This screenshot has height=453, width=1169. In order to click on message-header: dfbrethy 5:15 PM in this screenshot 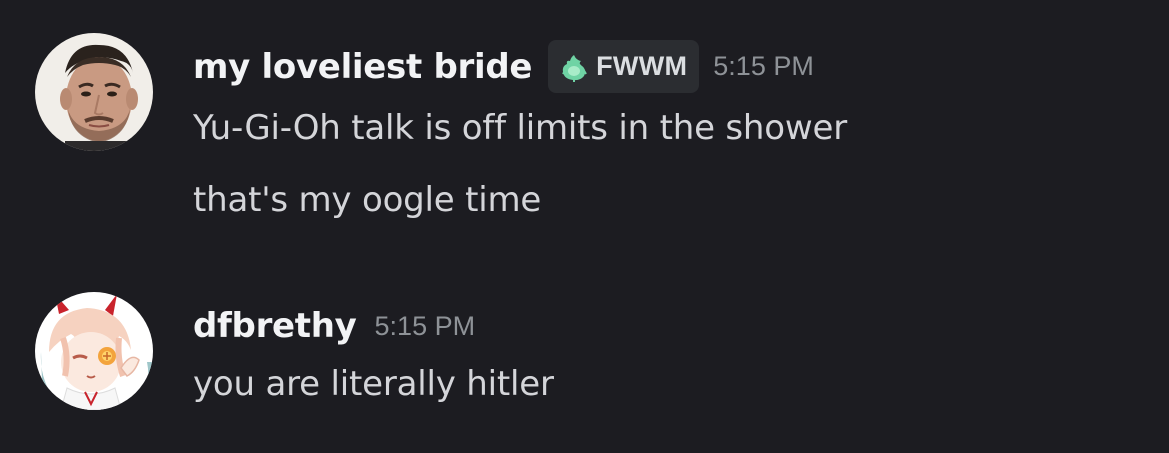, I will do `click(334, 326)`.